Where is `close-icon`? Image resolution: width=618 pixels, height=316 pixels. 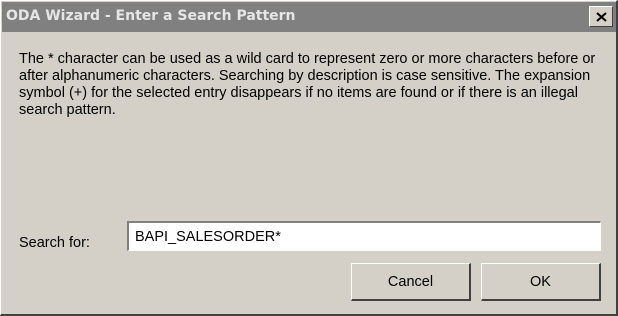
close-icon is located at coordinates (601, 17).